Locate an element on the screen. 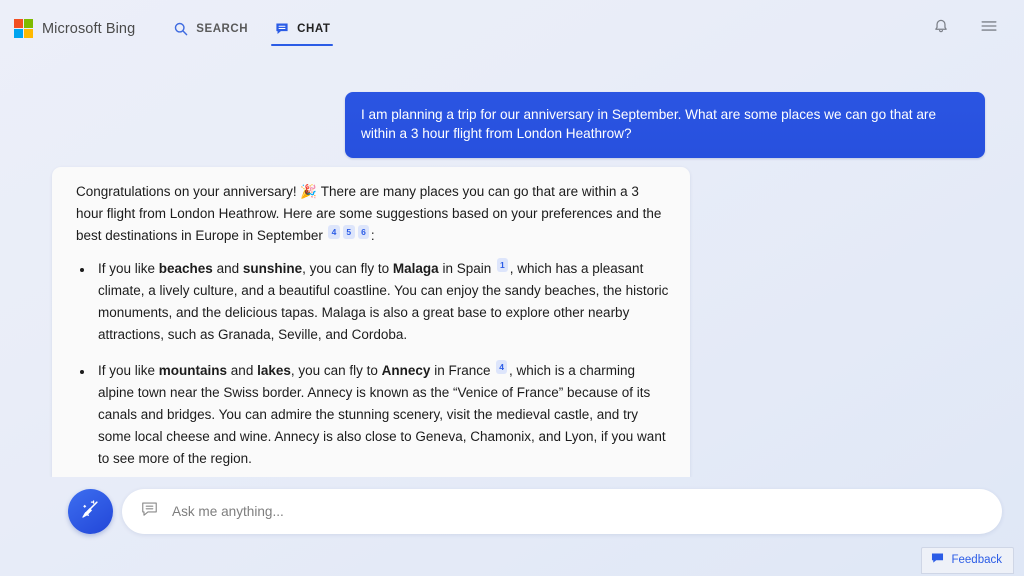 The width and height of the screenshot is (1024, 576). bullet-bold-3: Annecy is located at coordinates (406, 370).